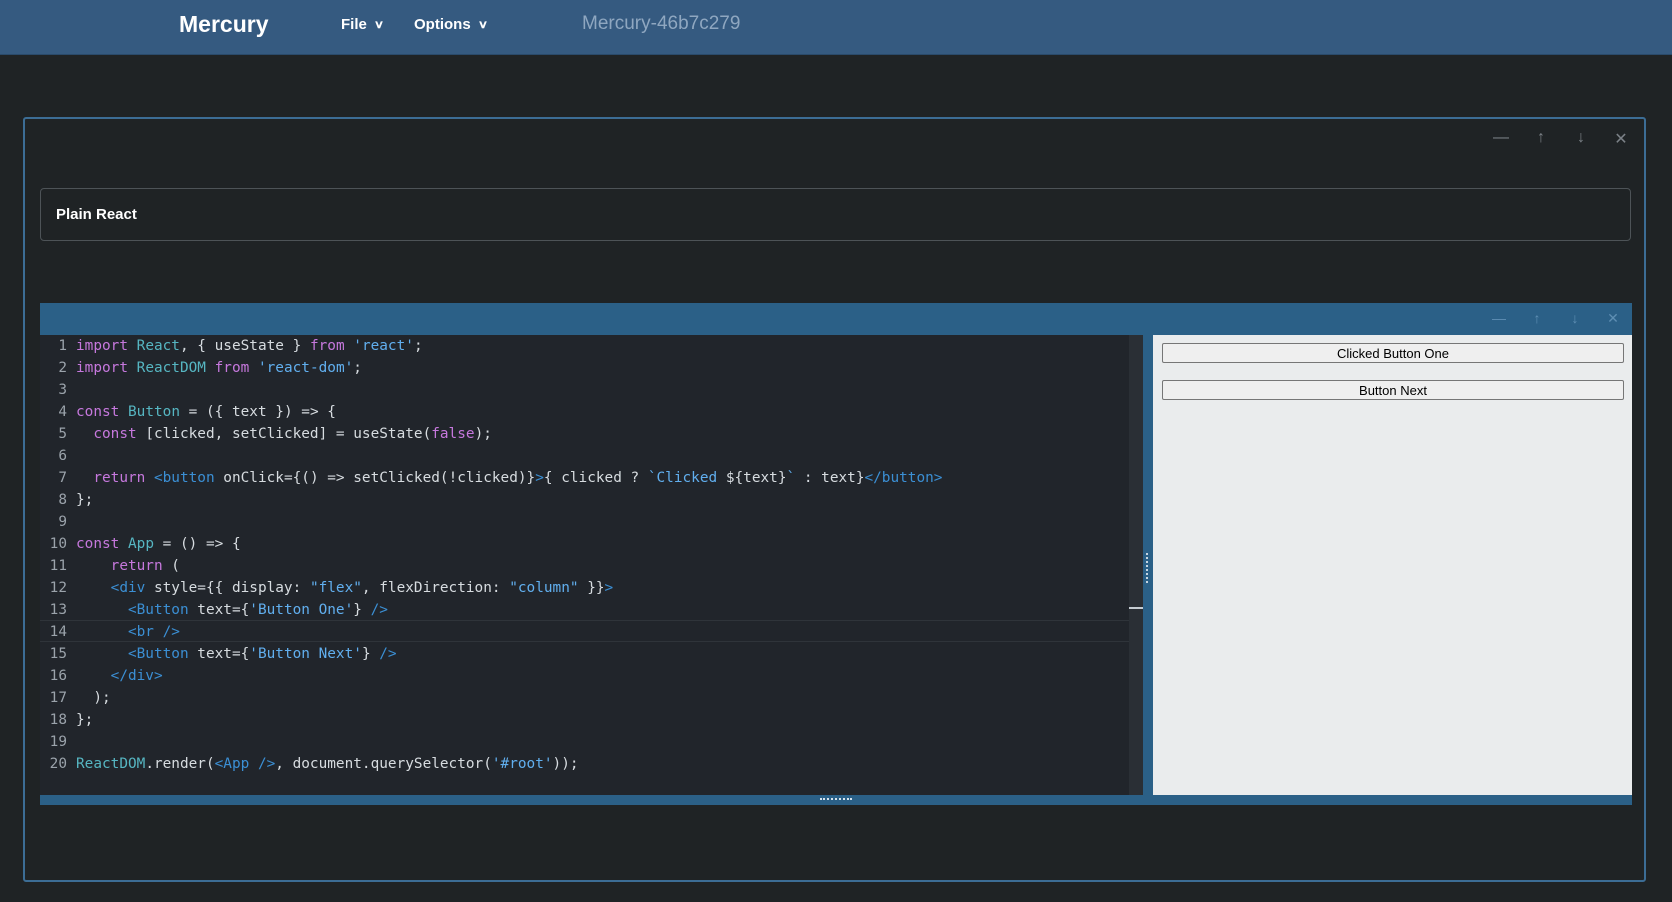 The width and height of the screenshot is (1672, 902). Describe the element at coordinates (661, 24) in the screenshot. I see `notebook-title: Mercury-46b7c279` at that location.